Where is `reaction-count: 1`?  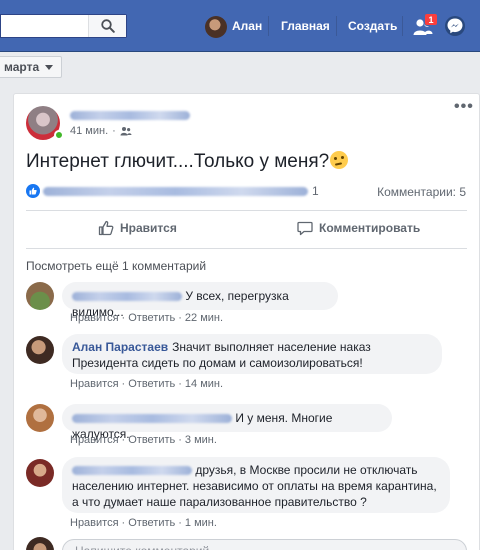 reaction-count: 1 is located at coordinates (315, 191).